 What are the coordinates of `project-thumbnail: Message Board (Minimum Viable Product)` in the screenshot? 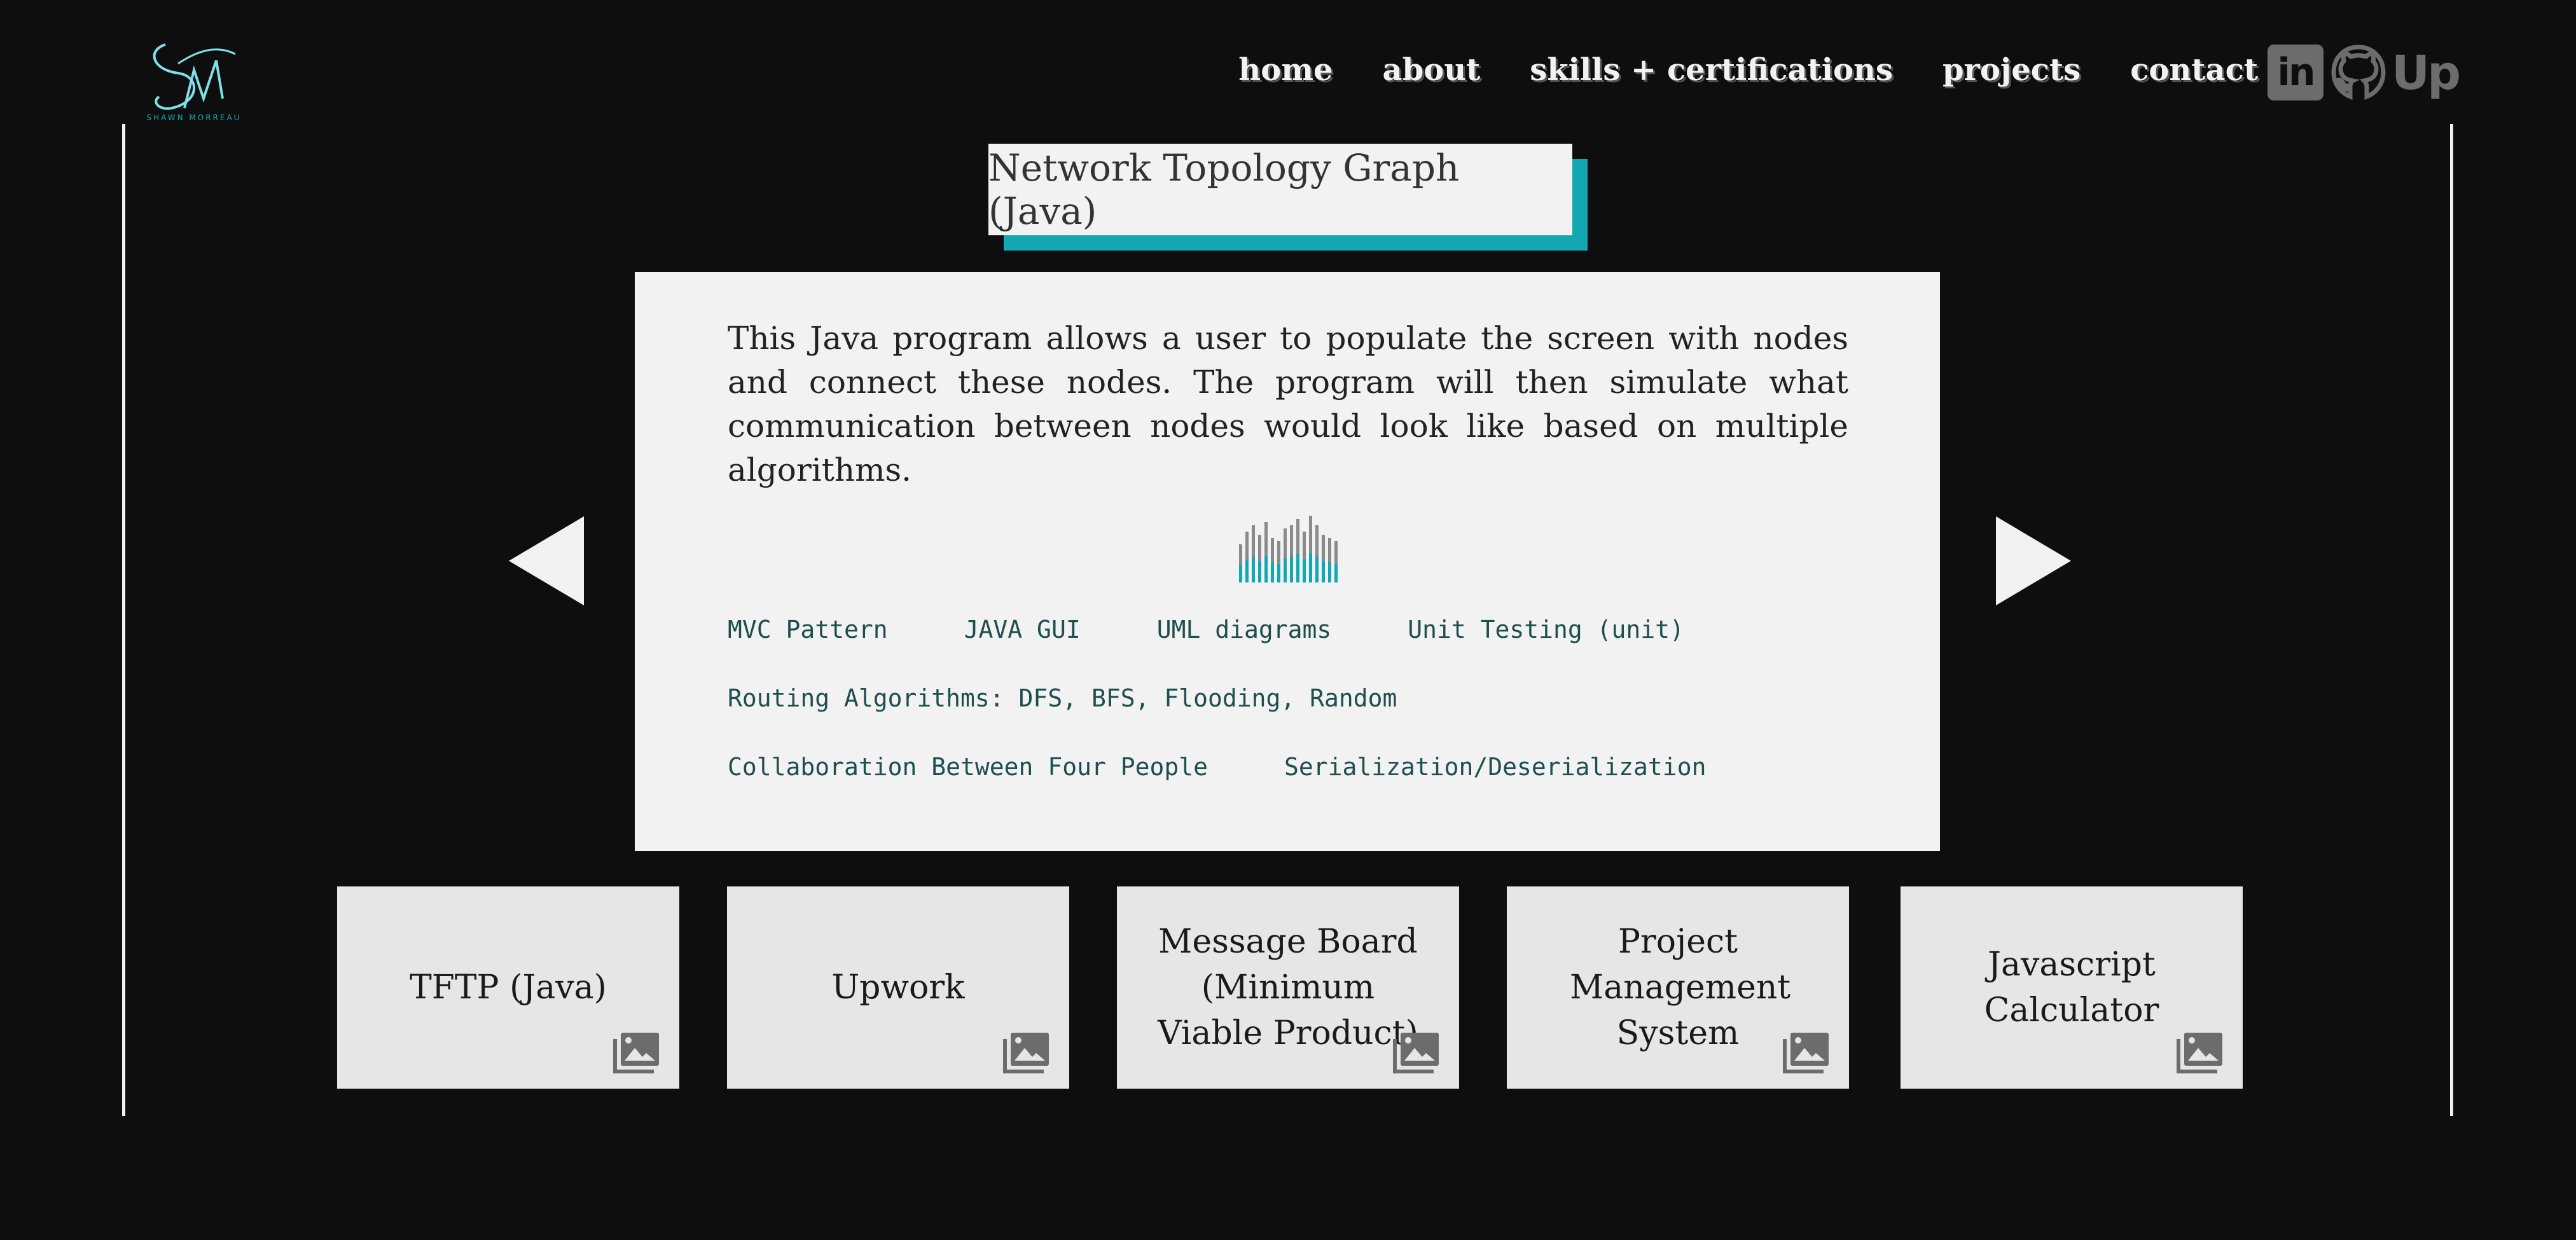 It's located at (1288, 987).